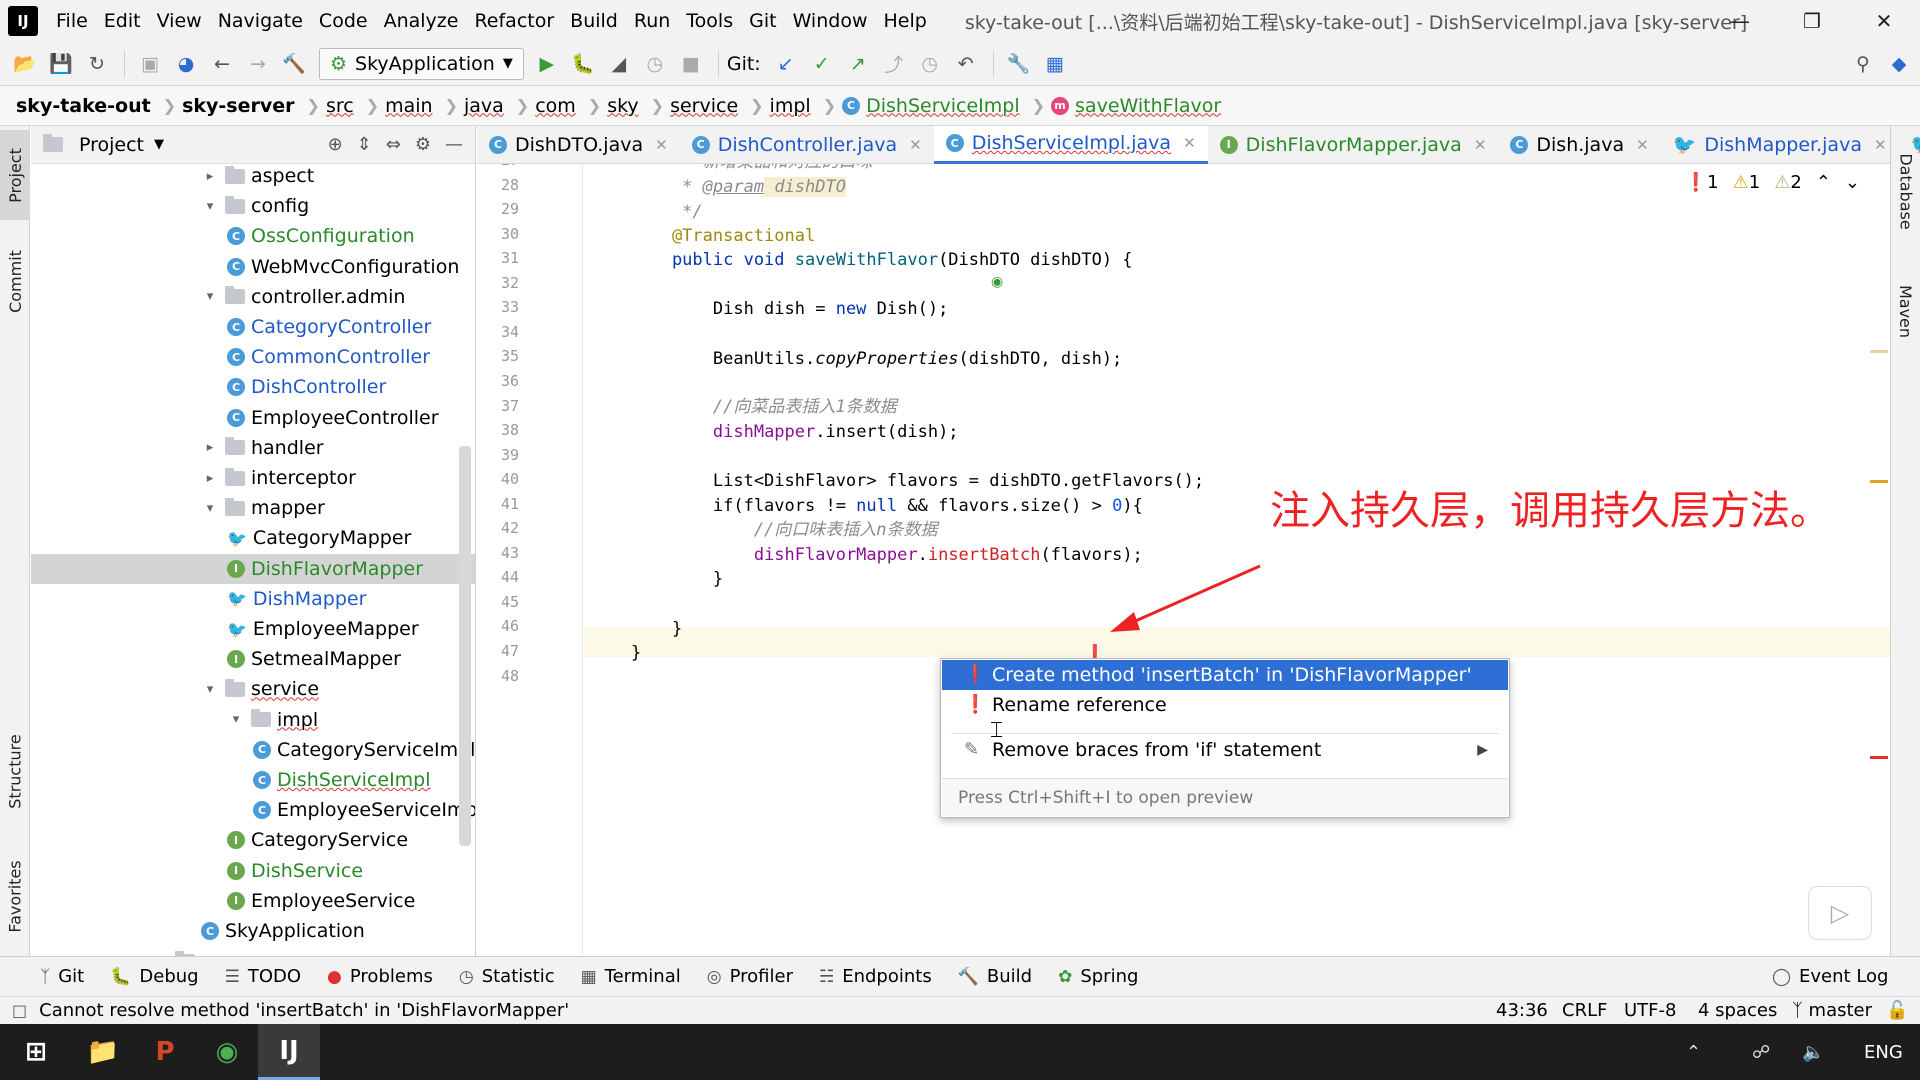 The width and height of the screenshot is (1920, 1080). I want to click on line-number: 44, so click(498, 577).